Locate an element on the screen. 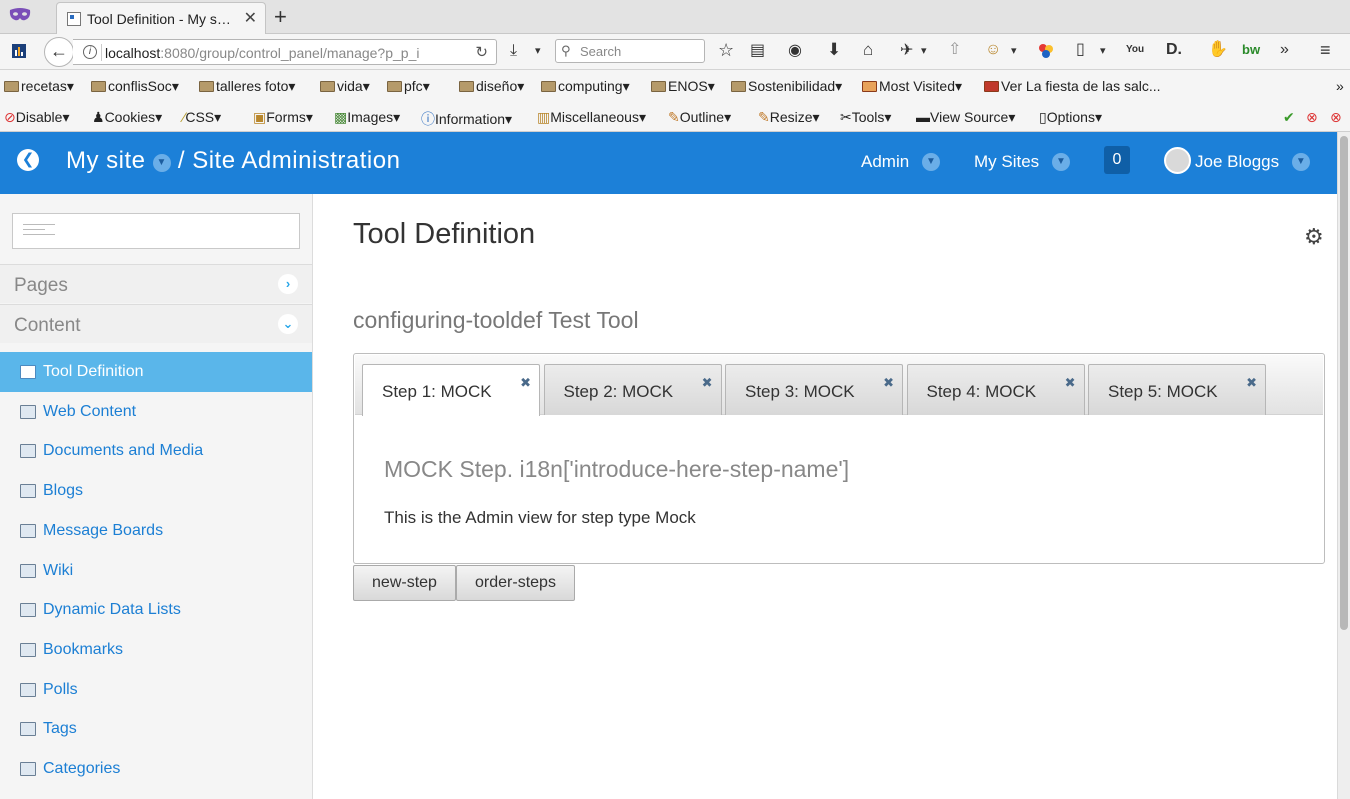 Image resolution: width=1350 pixels, height=799 pixels. blogs-icon is located at coordinates (28, 491).